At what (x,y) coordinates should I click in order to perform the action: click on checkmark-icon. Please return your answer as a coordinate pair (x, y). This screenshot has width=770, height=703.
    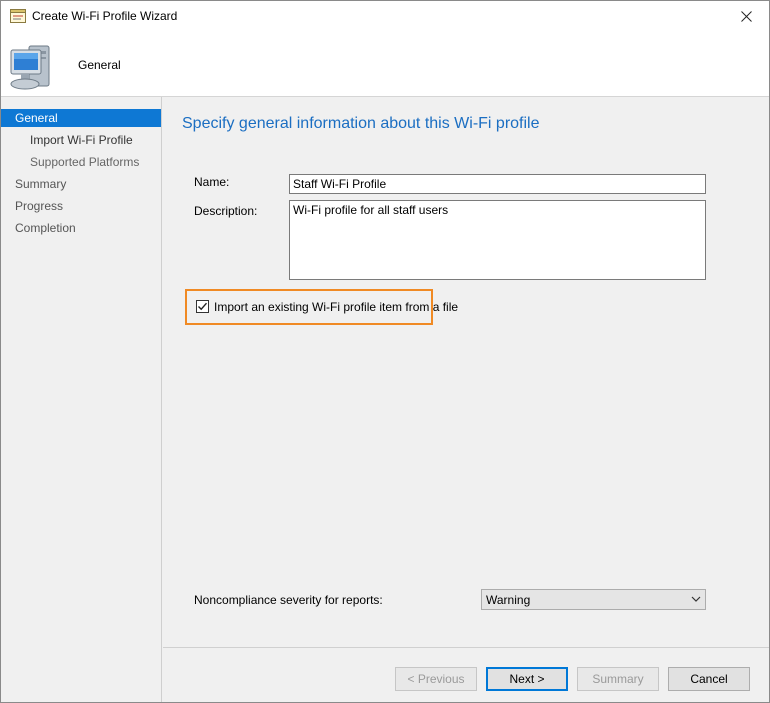
    Looking at the image, I should click on (203, 306).